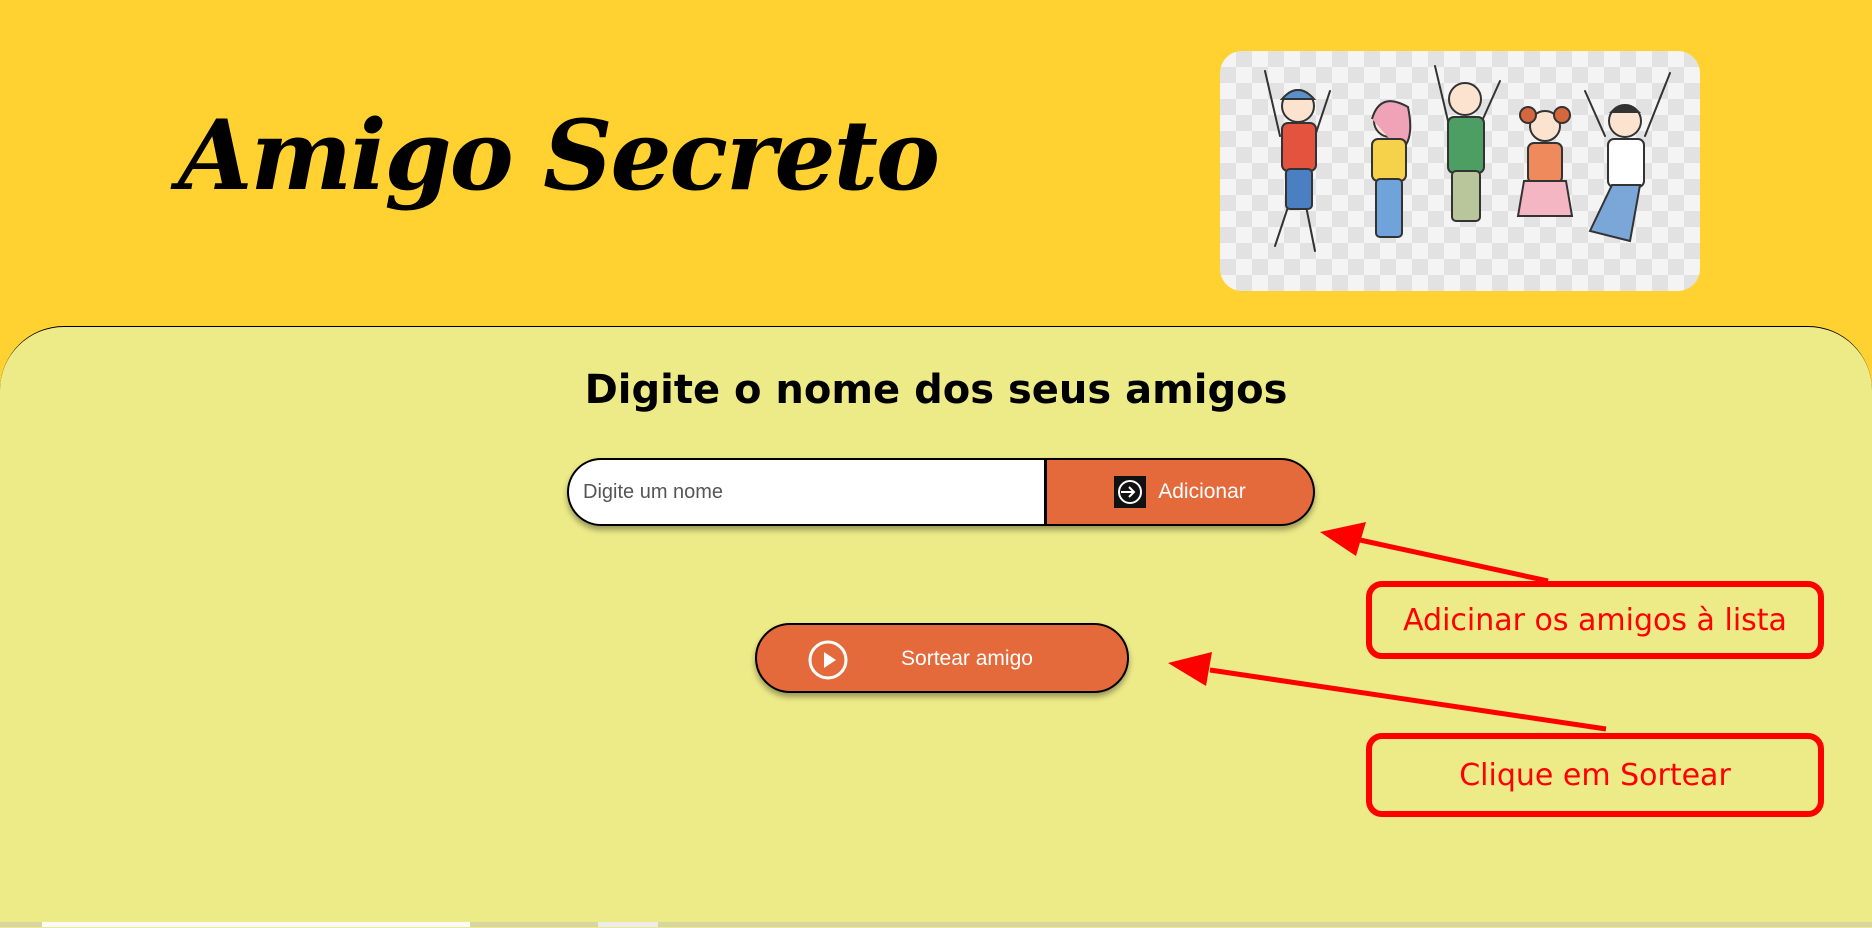 This screenshot has height=928, width=1872. I want to click on add-friend-group: Adicionar, so click(941, 492).